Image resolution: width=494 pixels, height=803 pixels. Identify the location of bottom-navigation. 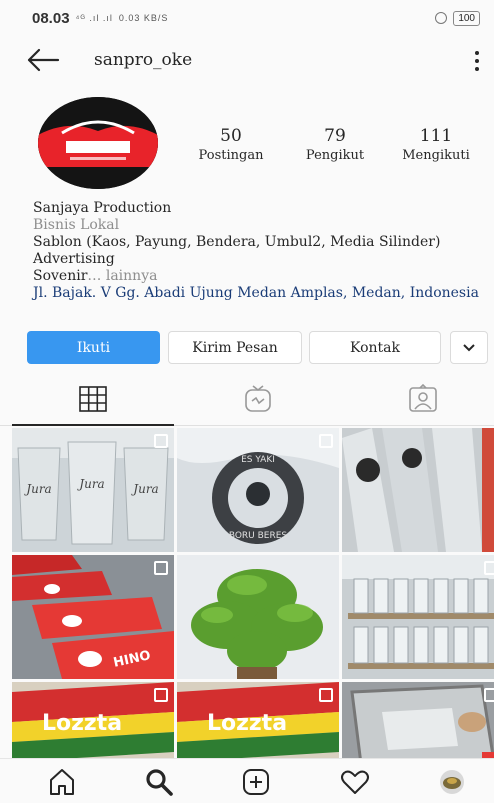
(247, 780).